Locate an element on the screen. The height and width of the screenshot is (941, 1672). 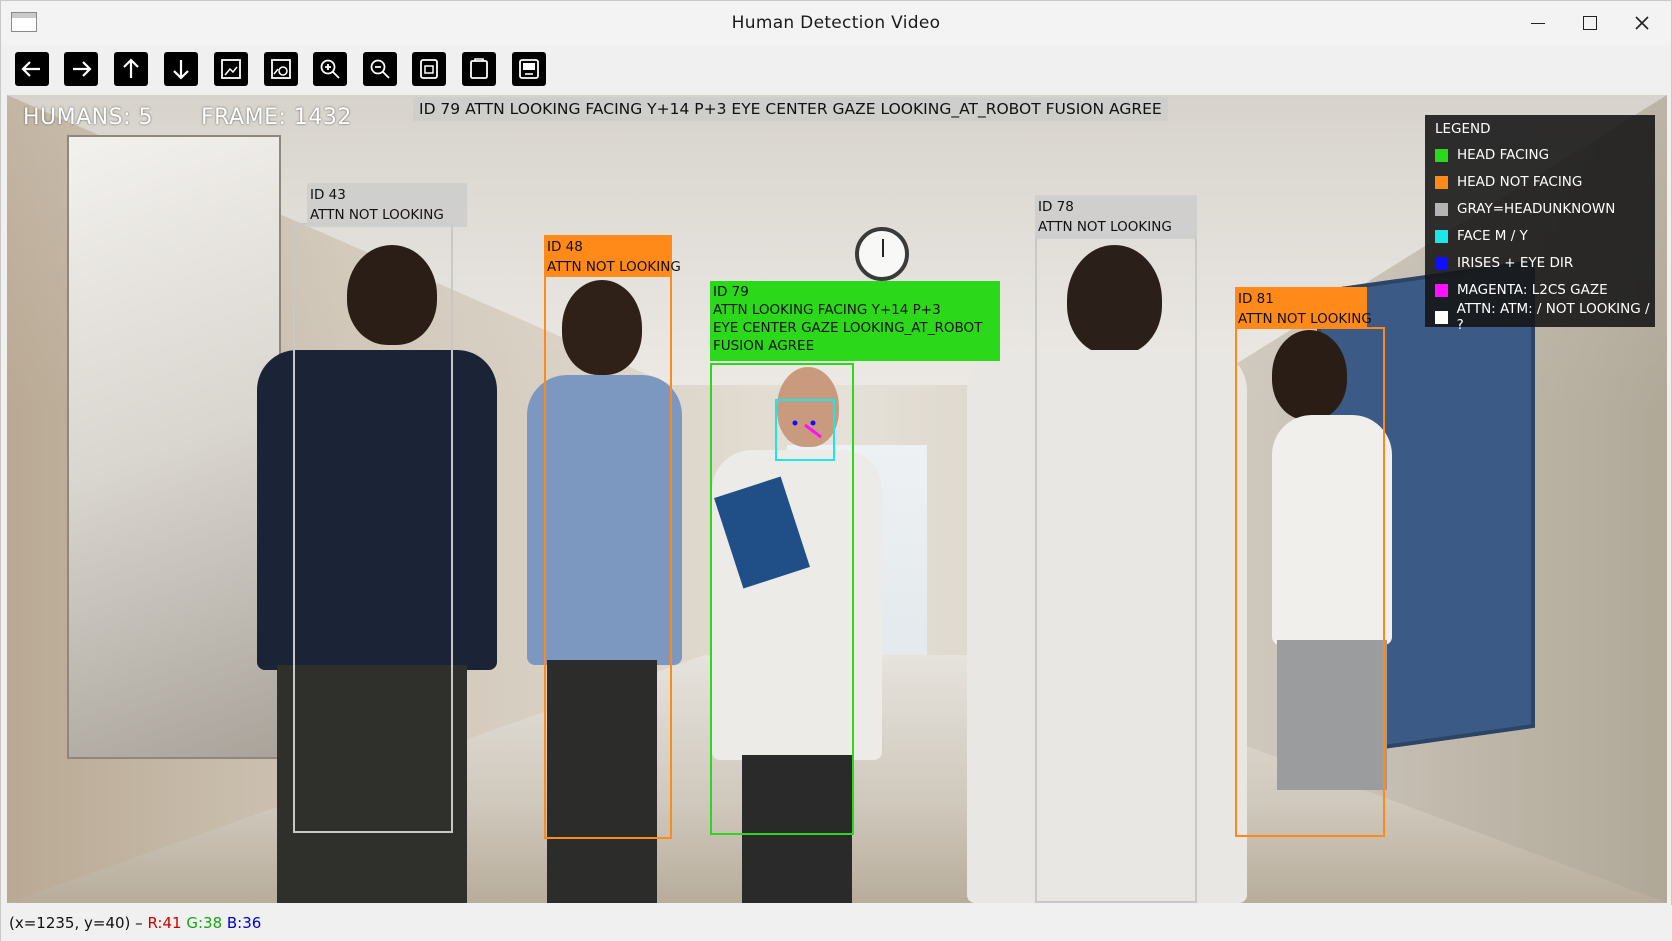
legend-item: HEAD NOT FACING is located at coordinates (1508, 182).